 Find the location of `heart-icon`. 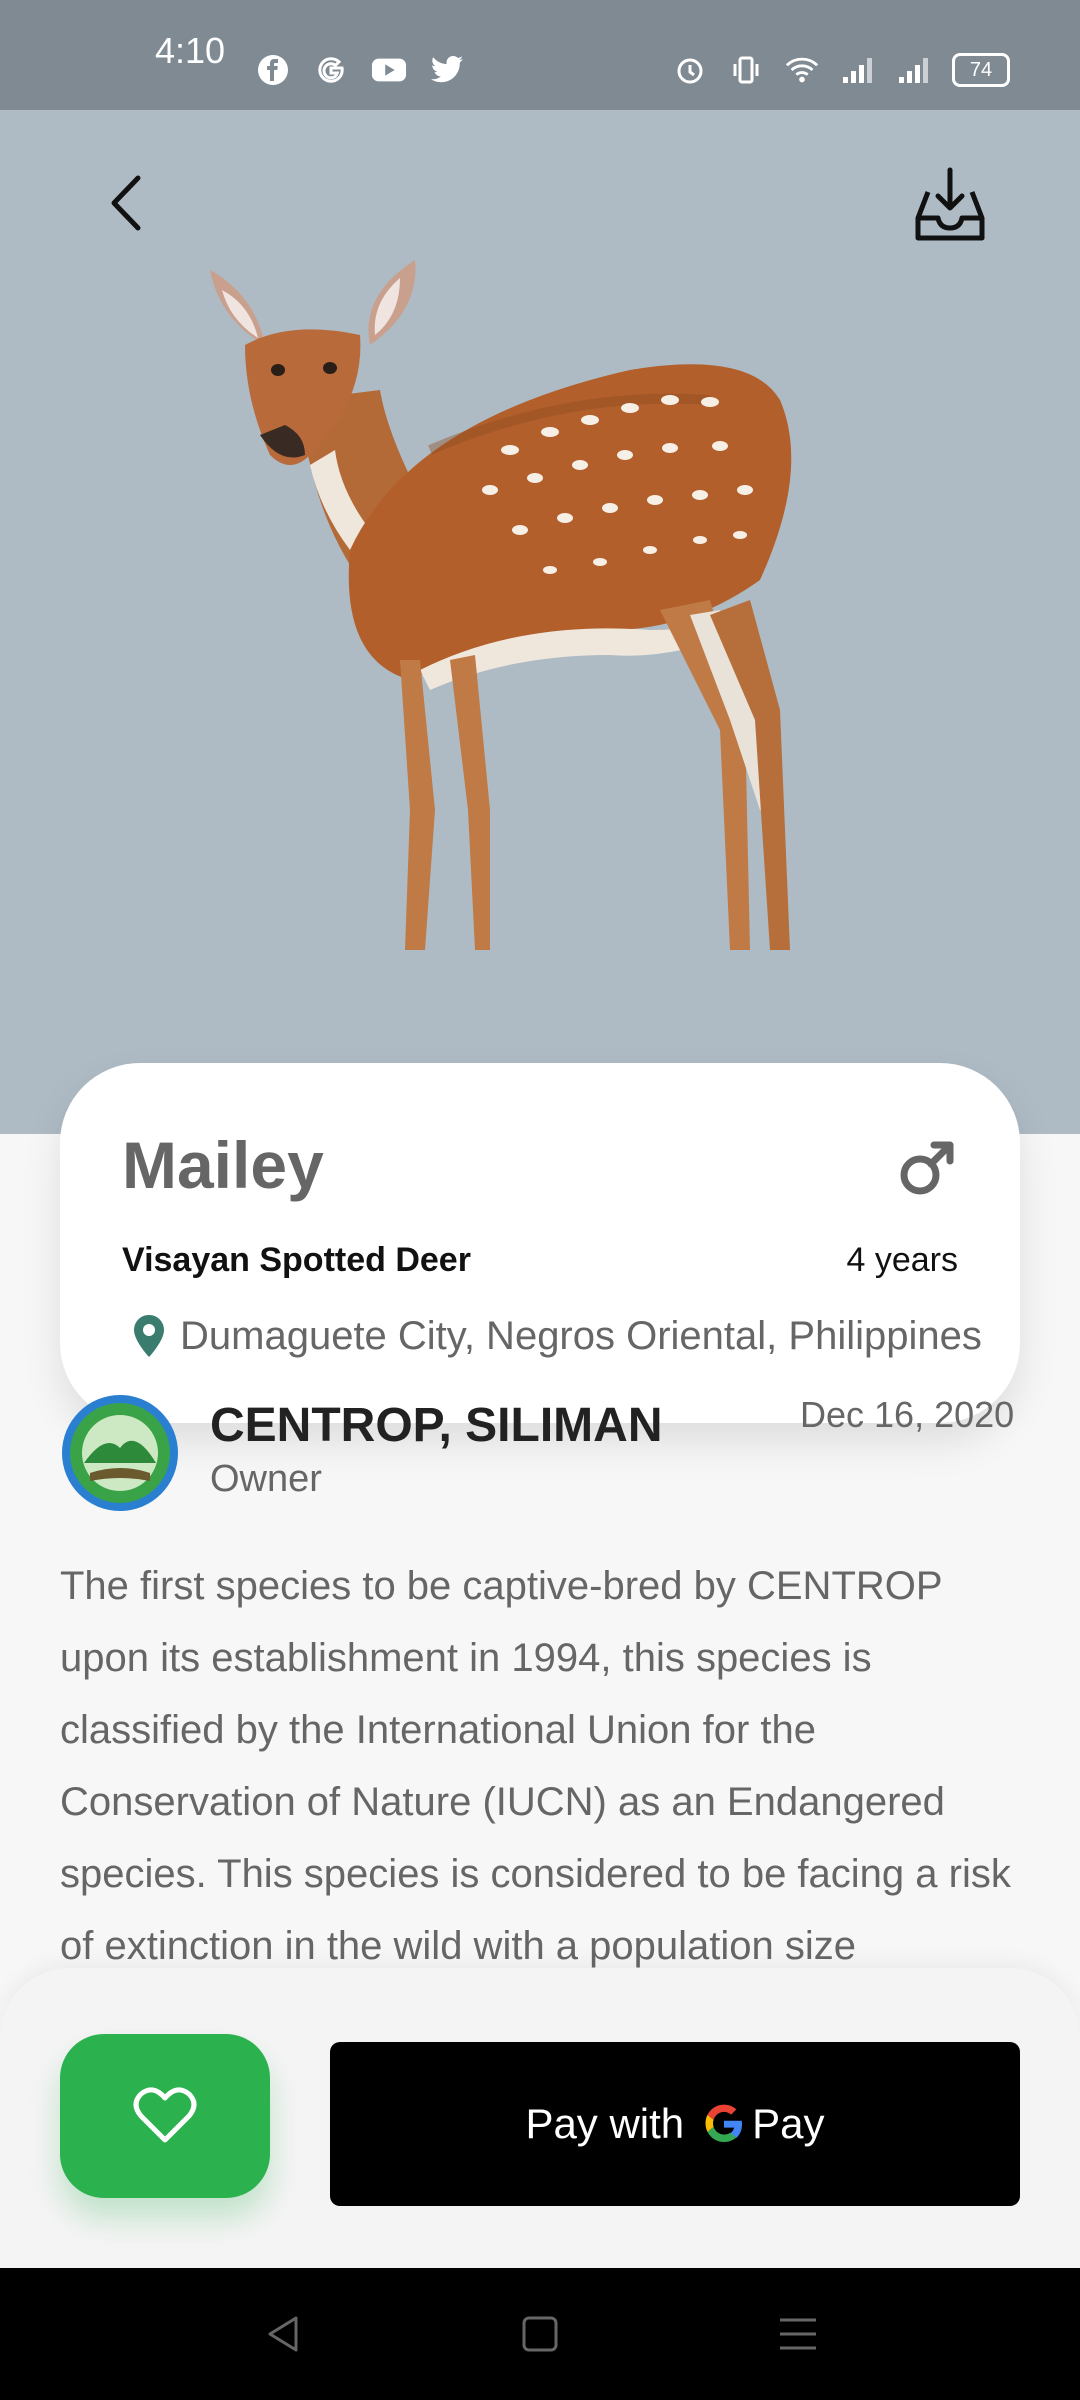

heart-icon is located at coordinates (165, 2115).